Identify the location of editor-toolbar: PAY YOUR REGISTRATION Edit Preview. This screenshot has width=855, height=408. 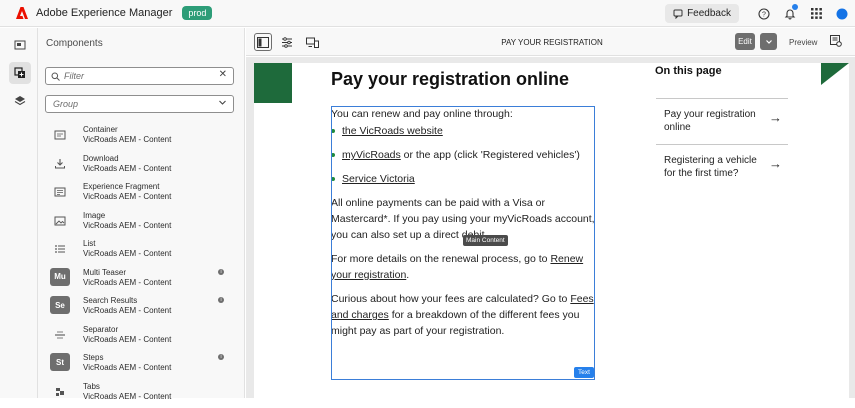
(550, 42).